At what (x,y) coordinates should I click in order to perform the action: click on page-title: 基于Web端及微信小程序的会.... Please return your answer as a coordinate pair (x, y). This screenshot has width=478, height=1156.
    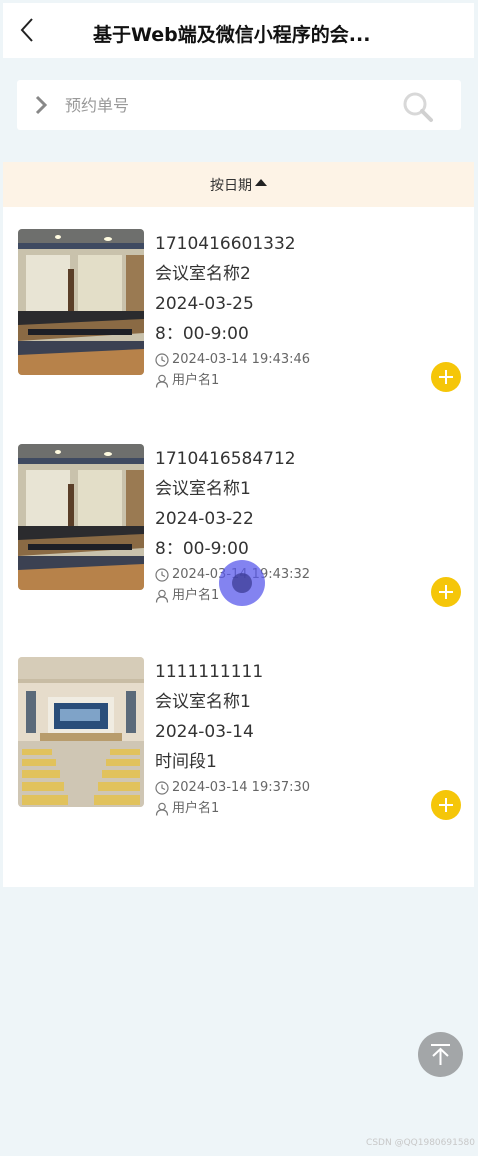
    Looking at the image, I should click on (232, 35).